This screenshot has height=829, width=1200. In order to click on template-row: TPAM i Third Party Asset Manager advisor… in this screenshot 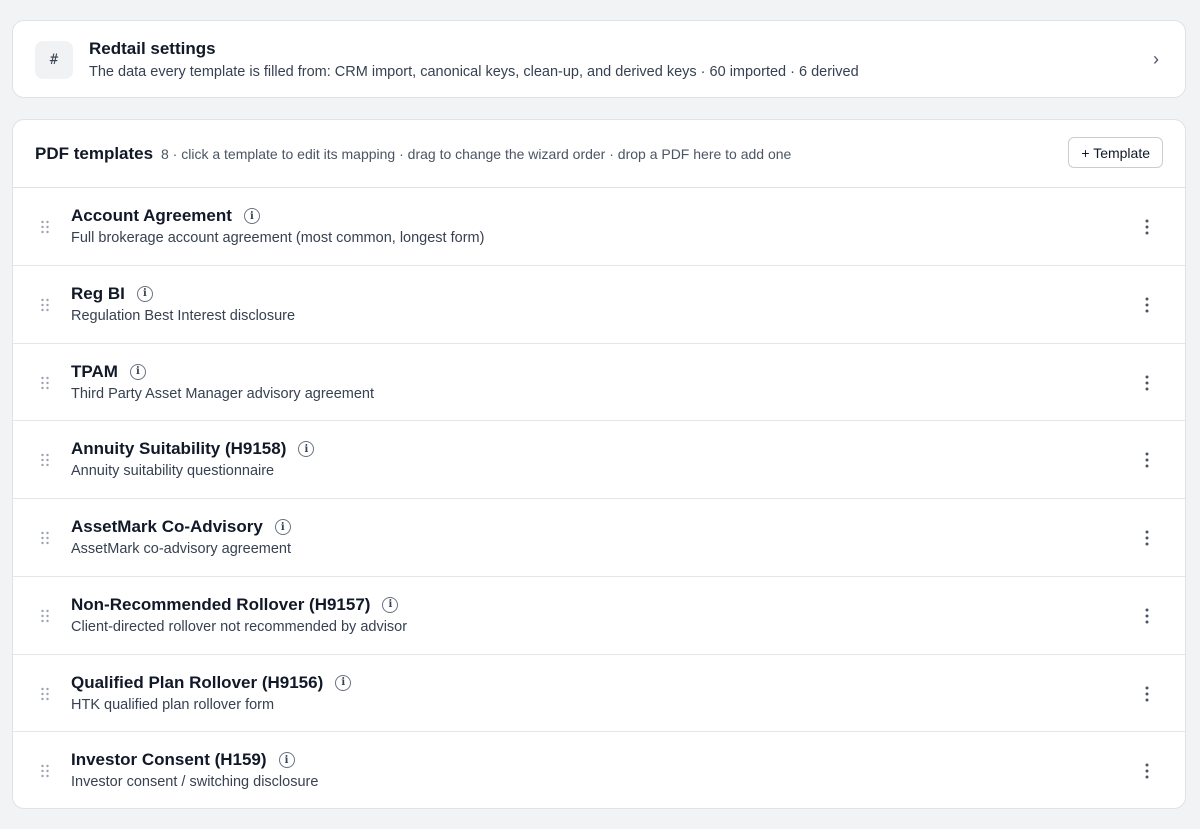, I will do `click(599, 383)`.